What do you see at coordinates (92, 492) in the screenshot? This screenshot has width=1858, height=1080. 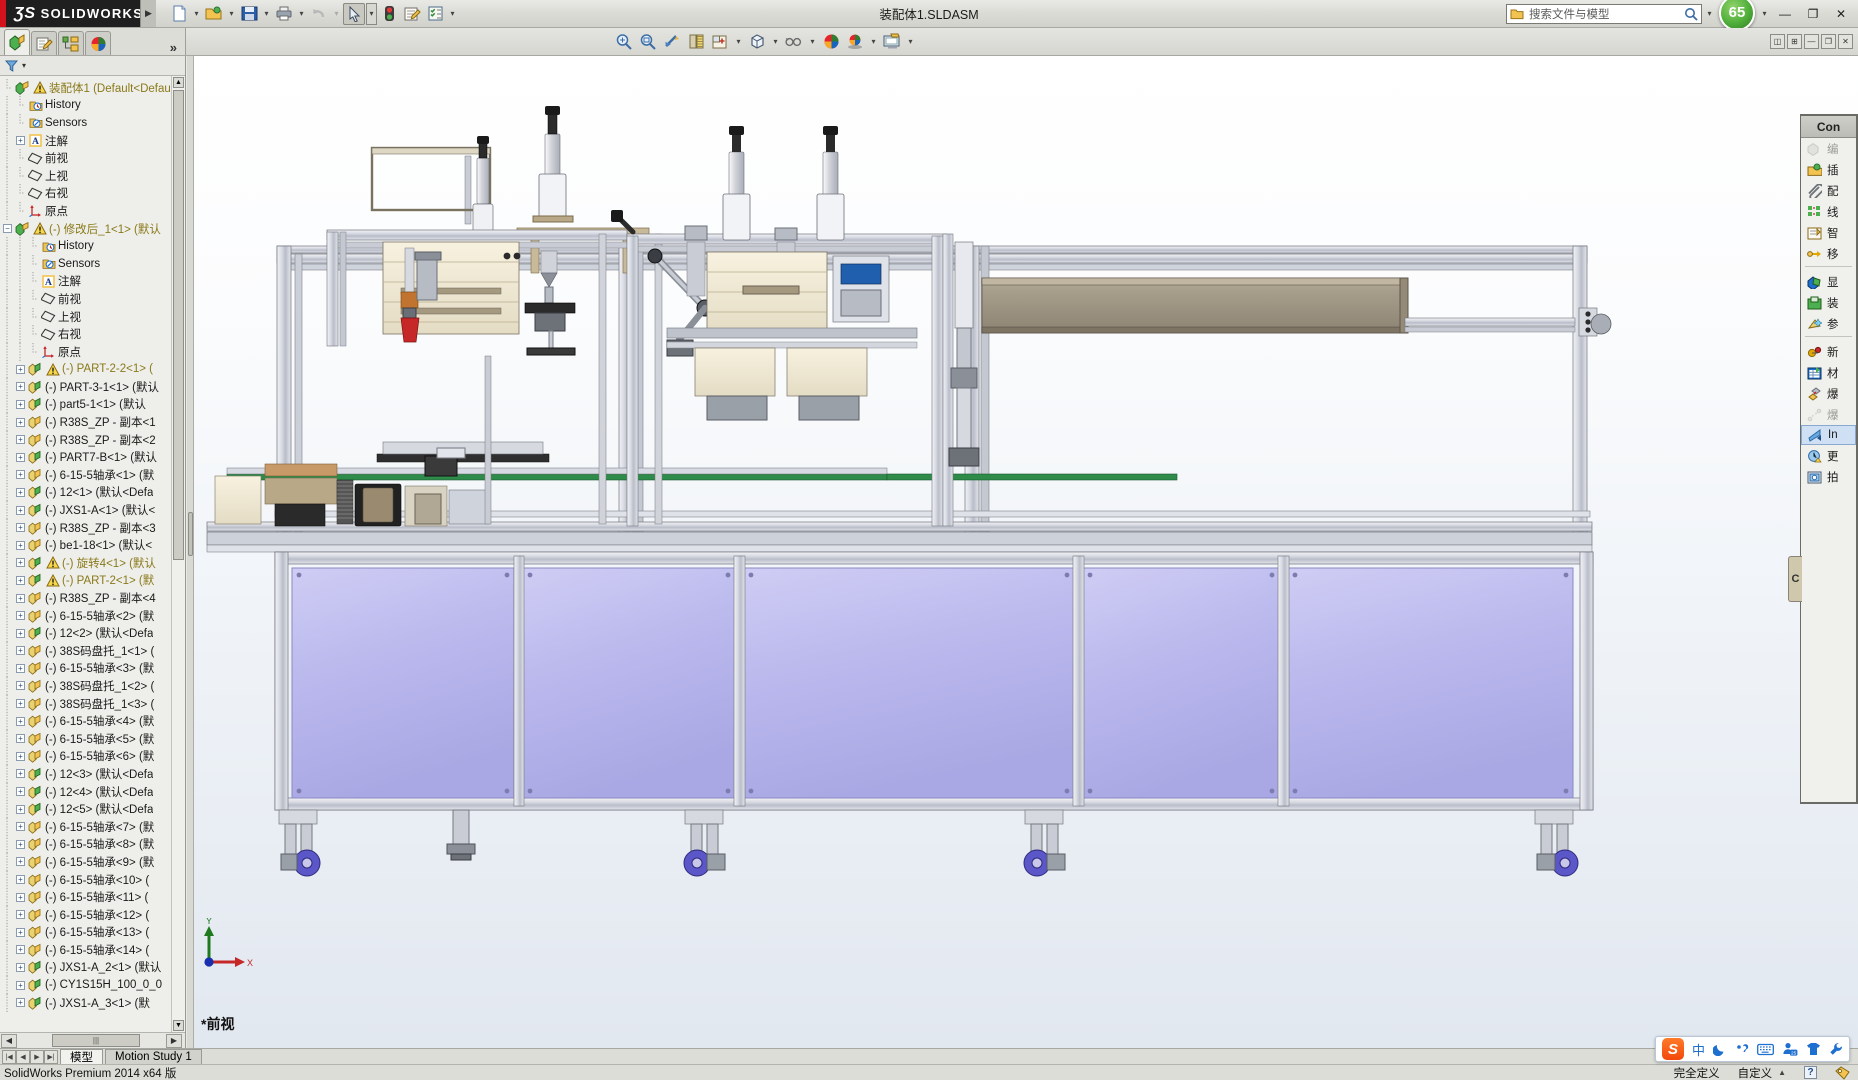 I see `tree-item: + (-) 12<1> (默认<Defa` at bounding box center [92, 492].